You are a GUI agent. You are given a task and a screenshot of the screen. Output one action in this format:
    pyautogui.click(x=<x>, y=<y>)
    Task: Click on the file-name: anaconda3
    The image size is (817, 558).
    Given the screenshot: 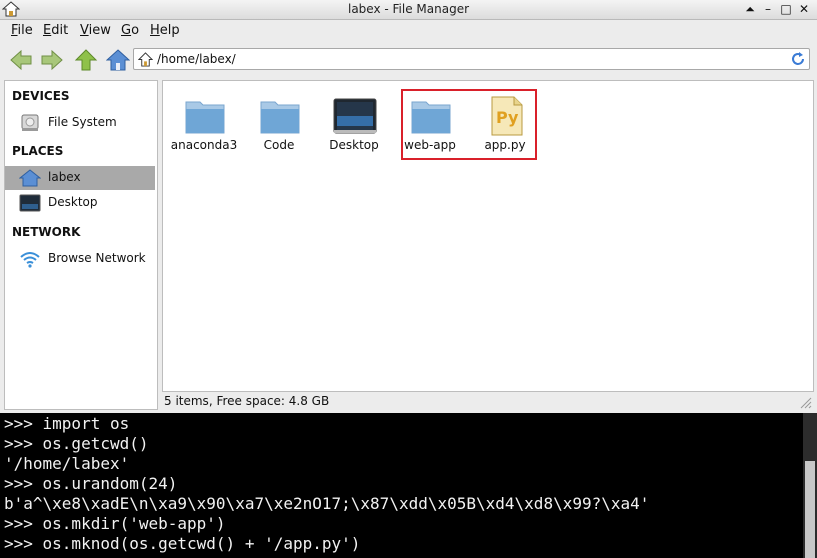 What is the action you would take?
    pyautogui.click(x=204, y=145)
    